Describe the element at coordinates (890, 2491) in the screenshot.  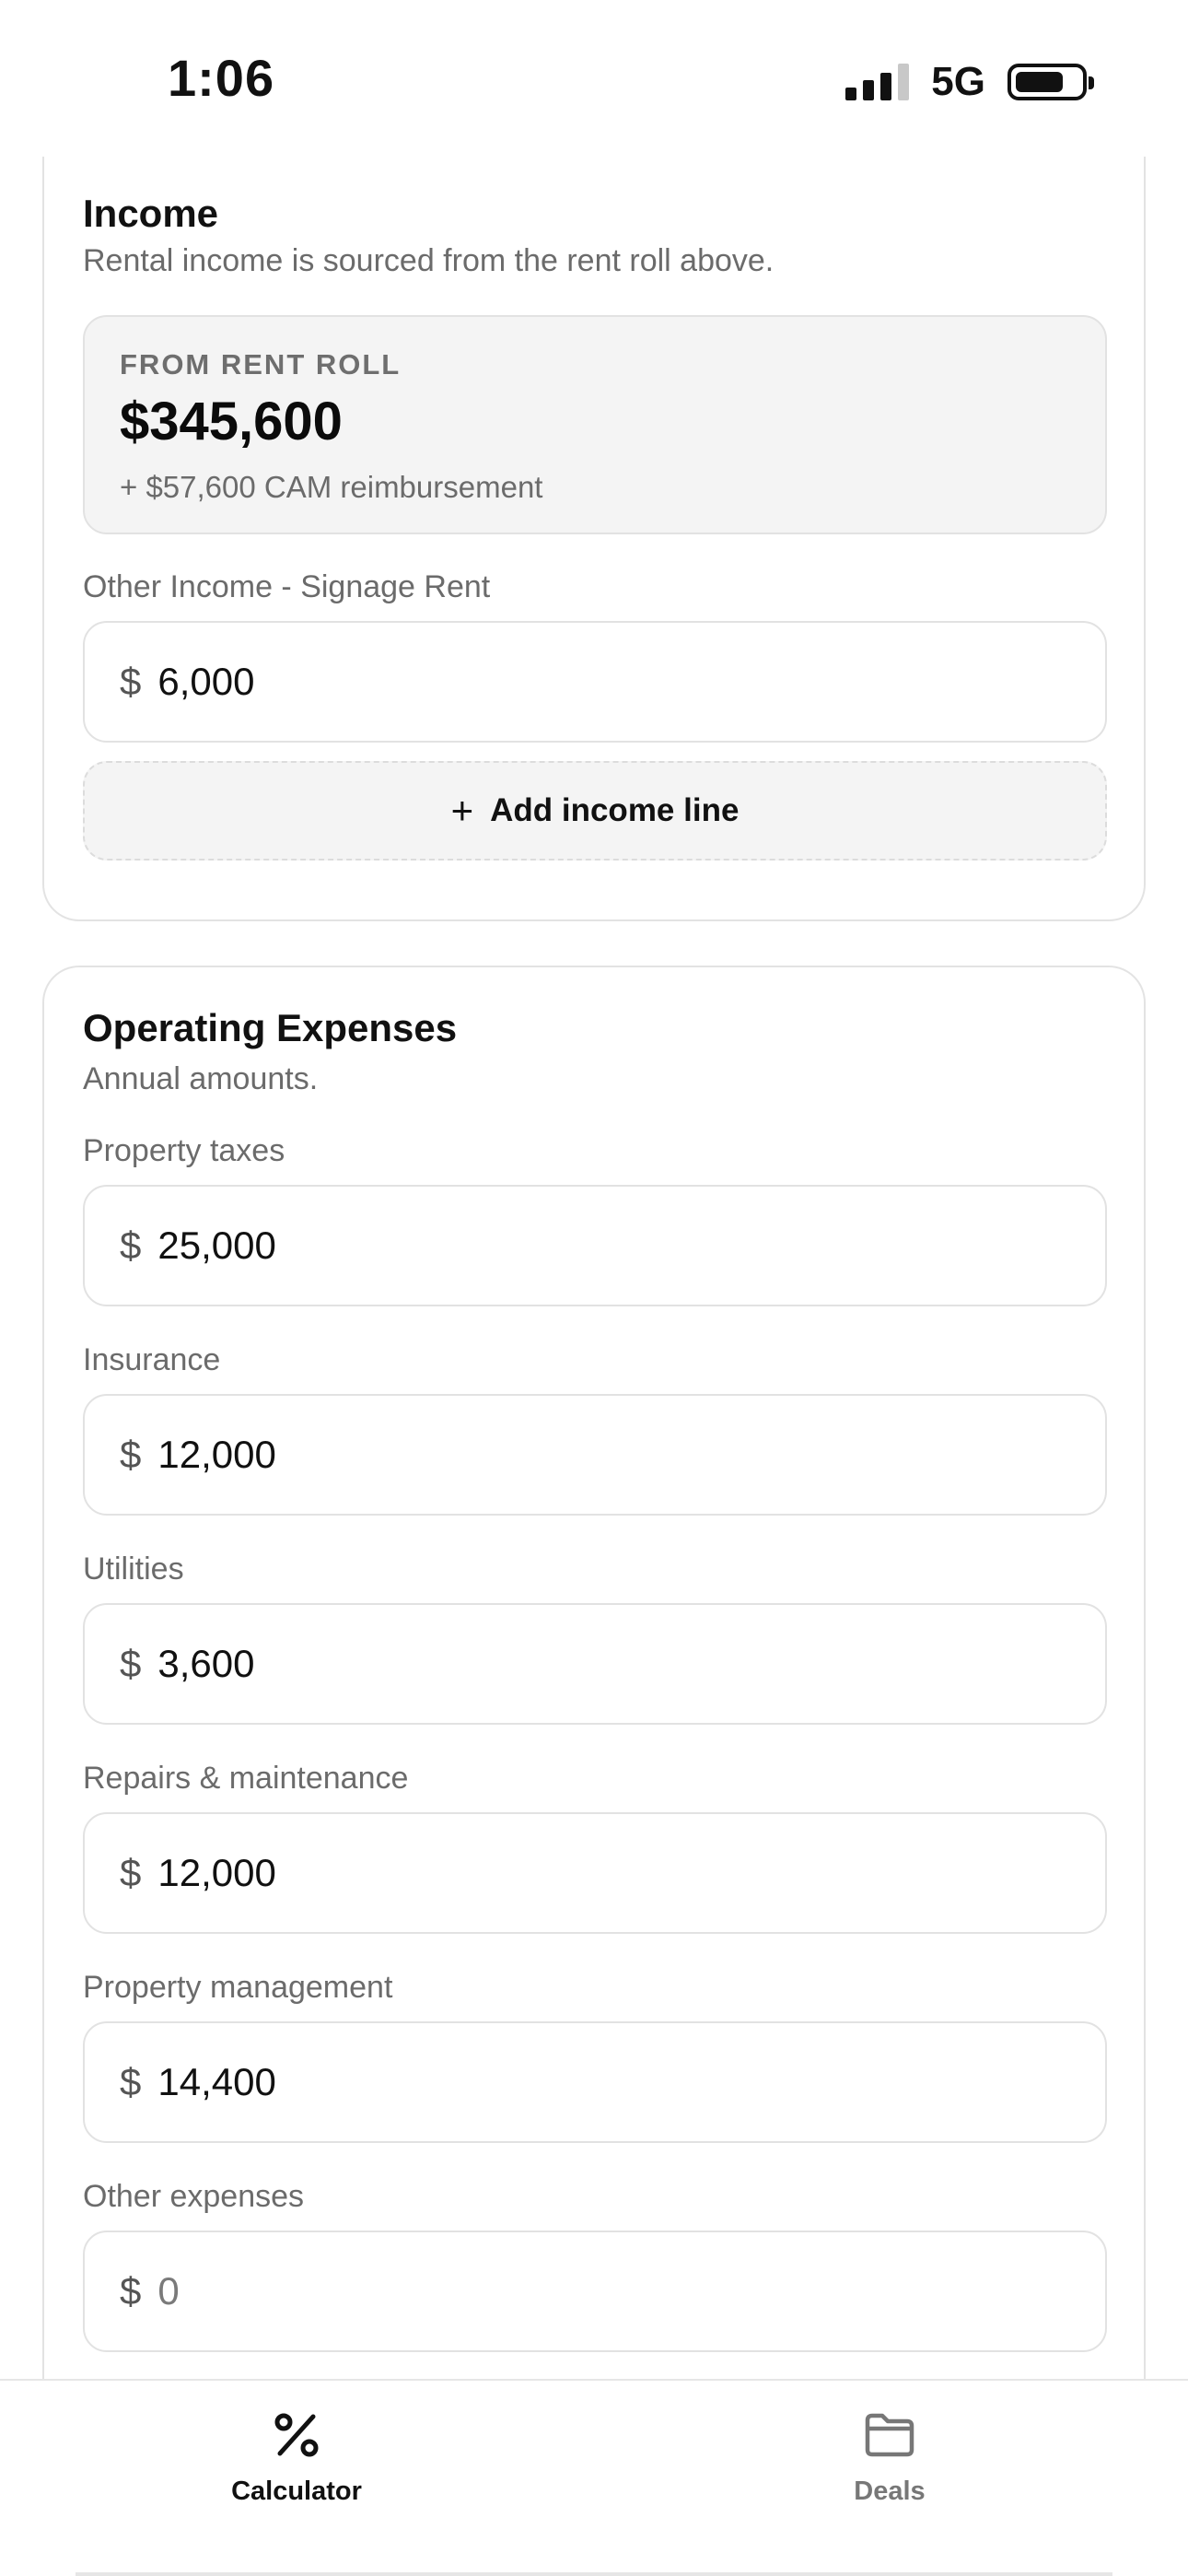
I see `tab-deals-label: Deals` at that location.